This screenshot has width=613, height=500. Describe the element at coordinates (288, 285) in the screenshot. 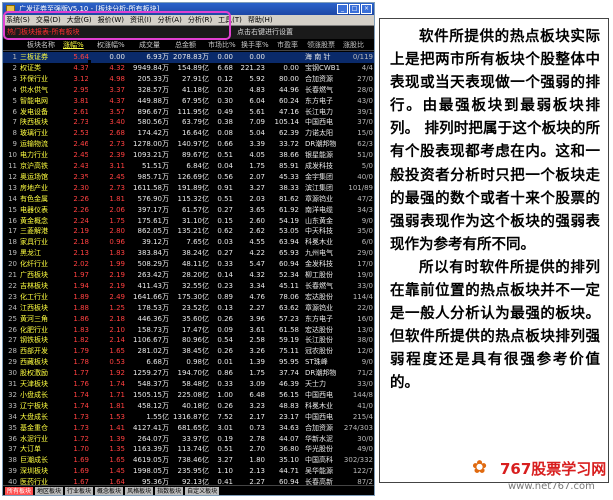

I see `row-pe-ratio: 45.11` at that location.